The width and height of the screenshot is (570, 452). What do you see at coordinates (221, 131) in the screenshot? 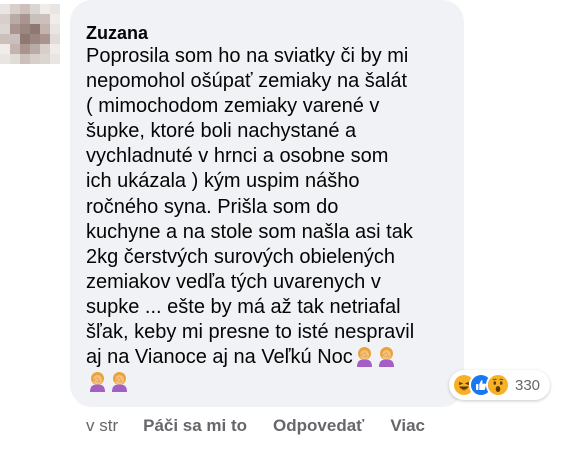
I see `comment-line: šupke, ktoré boli nachystané a` at bounding box center [221, 131].